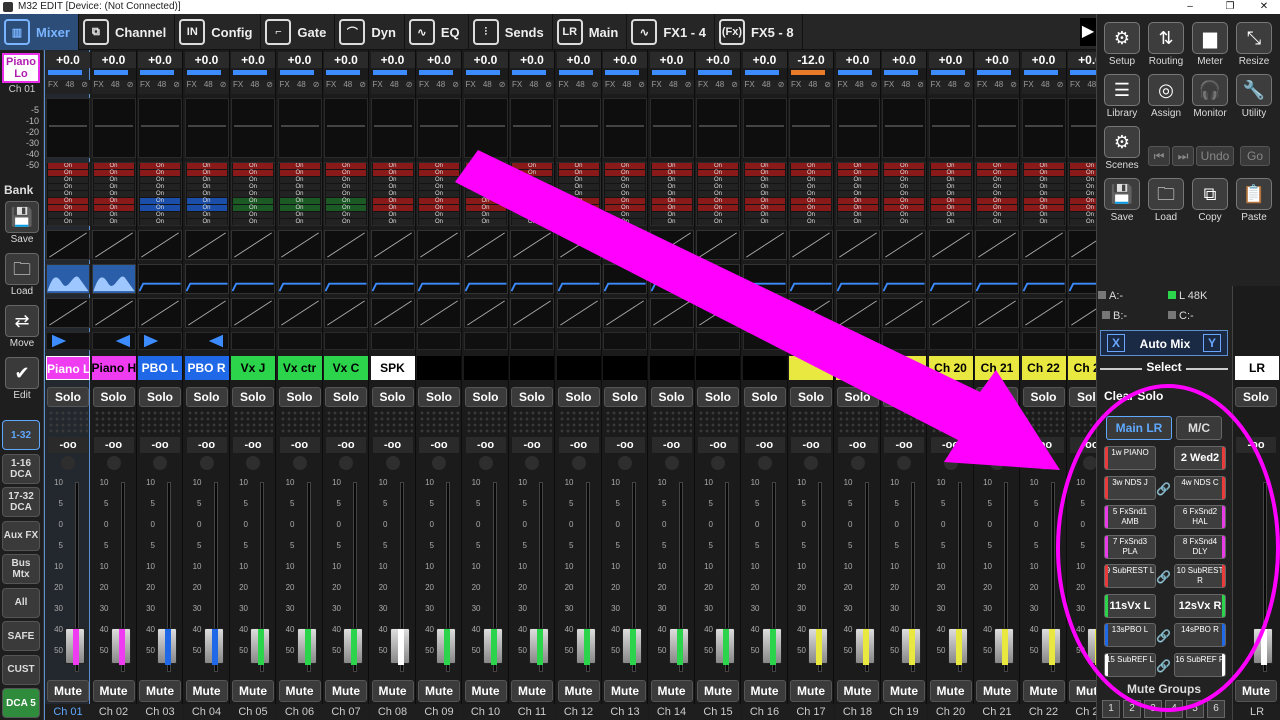  Describe the element at coordinates (1254, 200) in the screenshot. I see `paste-tool-button: 📋 Paste` at that location.